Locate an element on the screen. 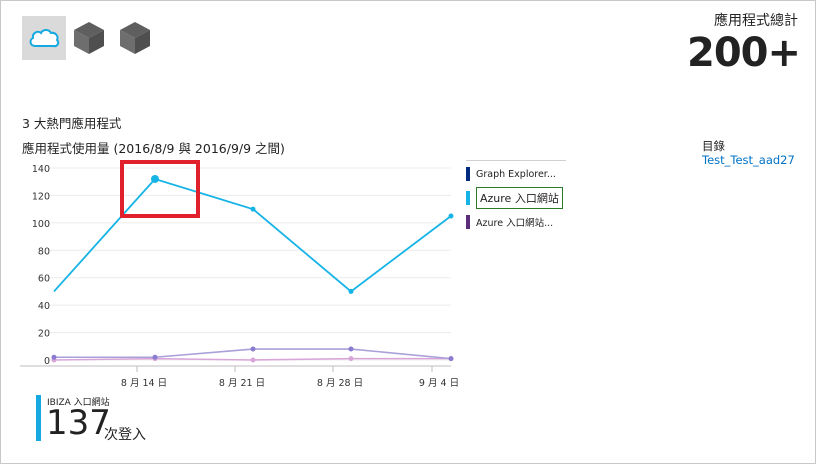  legend-label: Azure 入口網站 is located at coordinates (519, 198).